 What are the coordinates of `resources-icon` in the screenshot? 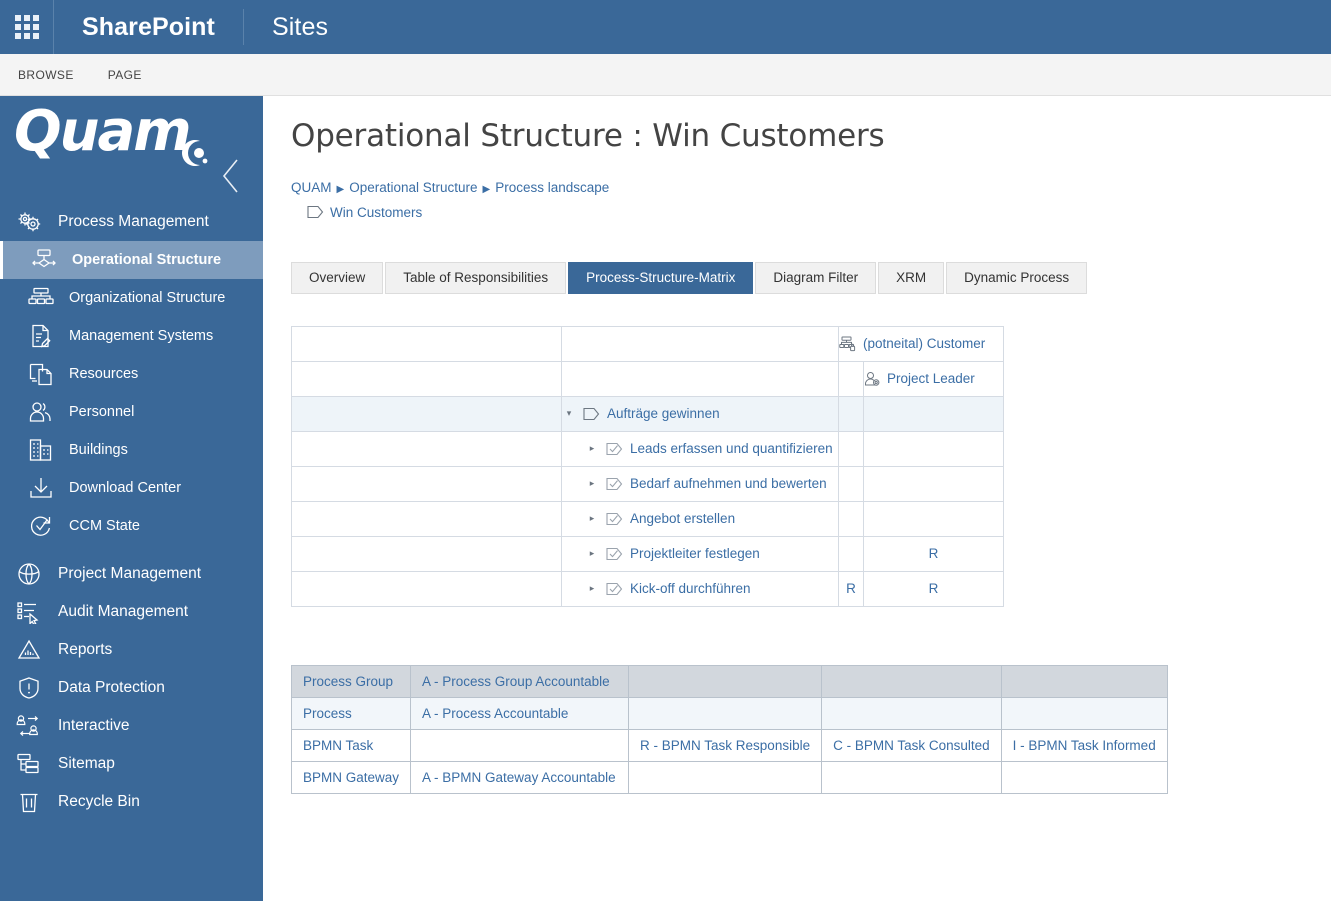 It's located at (41, 374).